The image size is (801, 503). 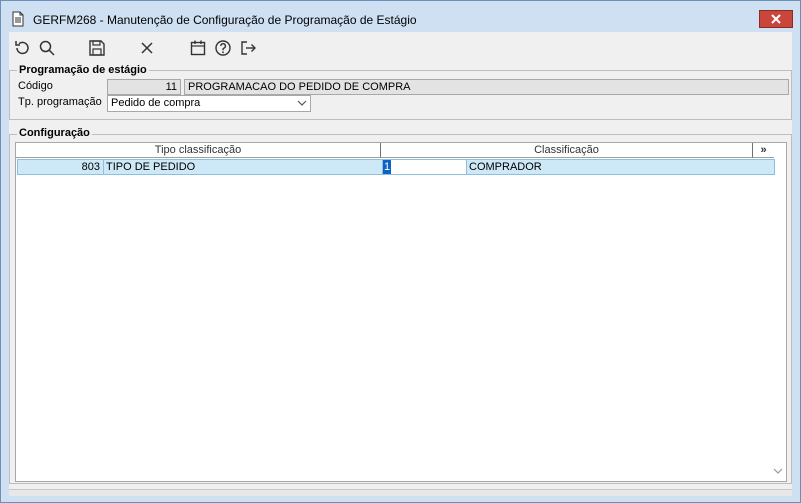 What do you see at coordinates (60, 102) in the screenshot?
I see `tipo-programacao-label: Tp. programação` at bounding box center [60, 102].